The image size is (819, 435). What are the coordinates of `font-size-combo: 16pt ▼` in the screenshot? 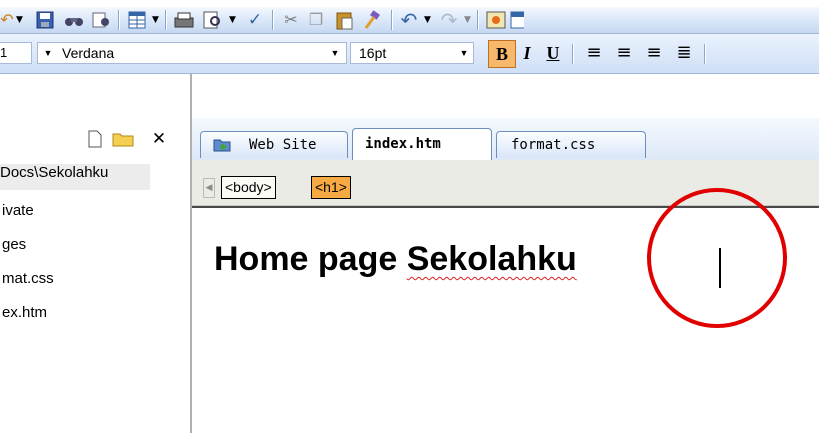 It's located at (412, 53).